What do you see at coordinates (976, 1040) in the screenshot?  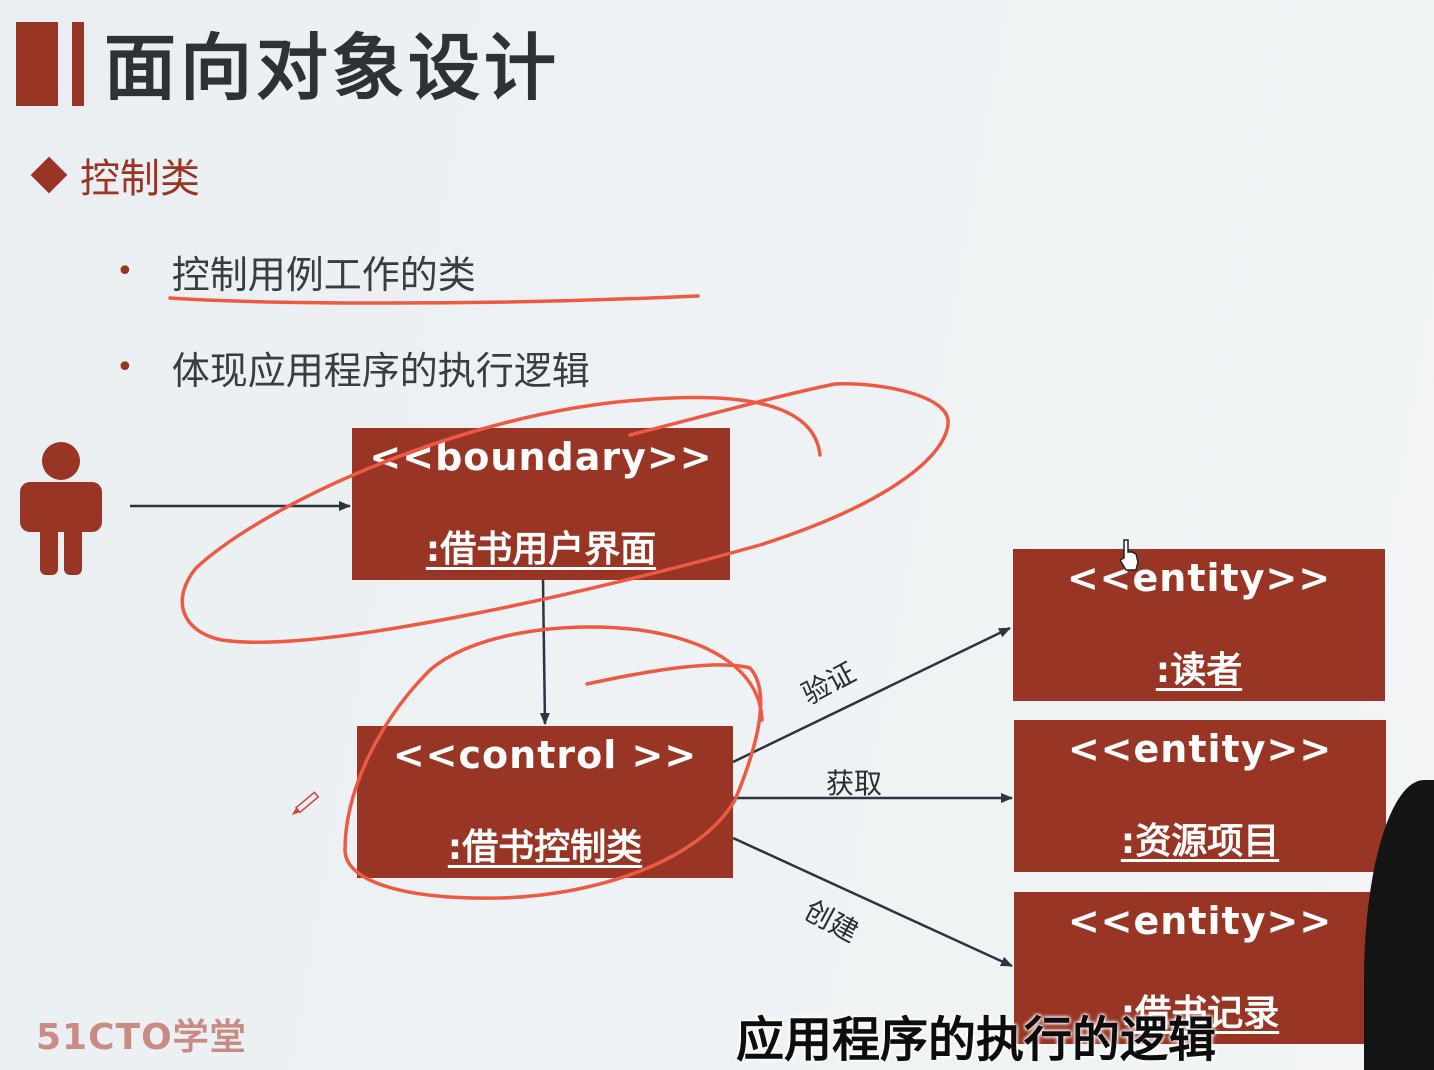 I see `video-subtitle: 应用程序的执行的逻辑` at bounding box center [976, 1040].